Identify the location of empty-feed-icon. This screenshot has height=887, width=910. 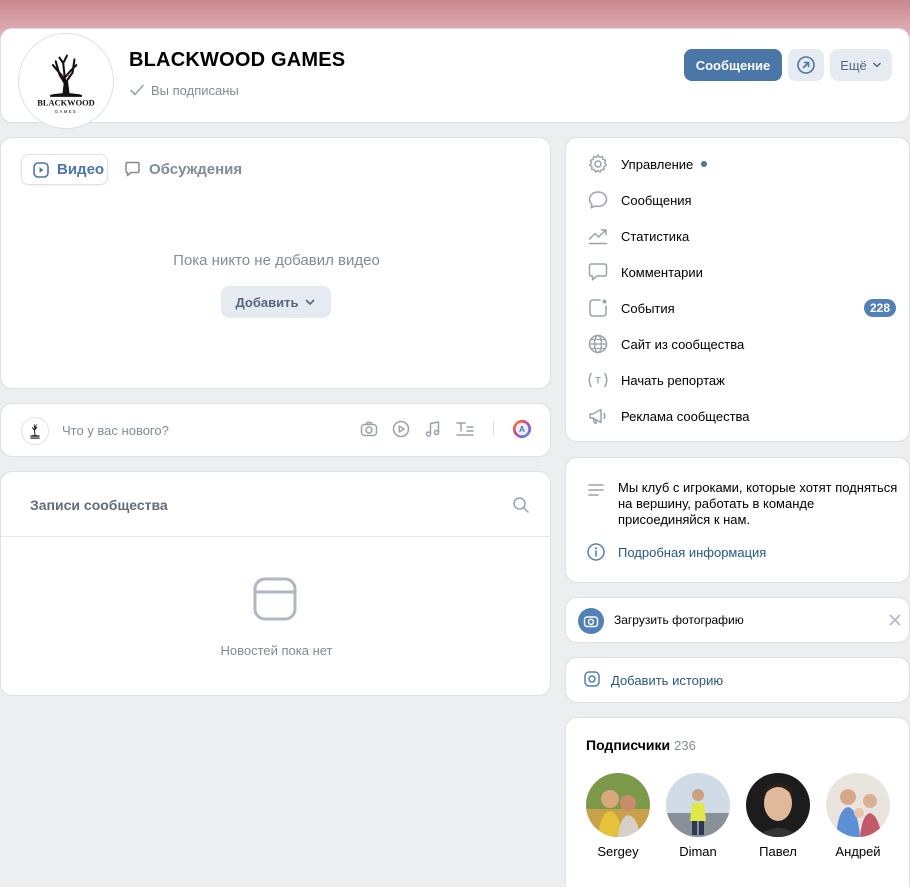
(275, 601).